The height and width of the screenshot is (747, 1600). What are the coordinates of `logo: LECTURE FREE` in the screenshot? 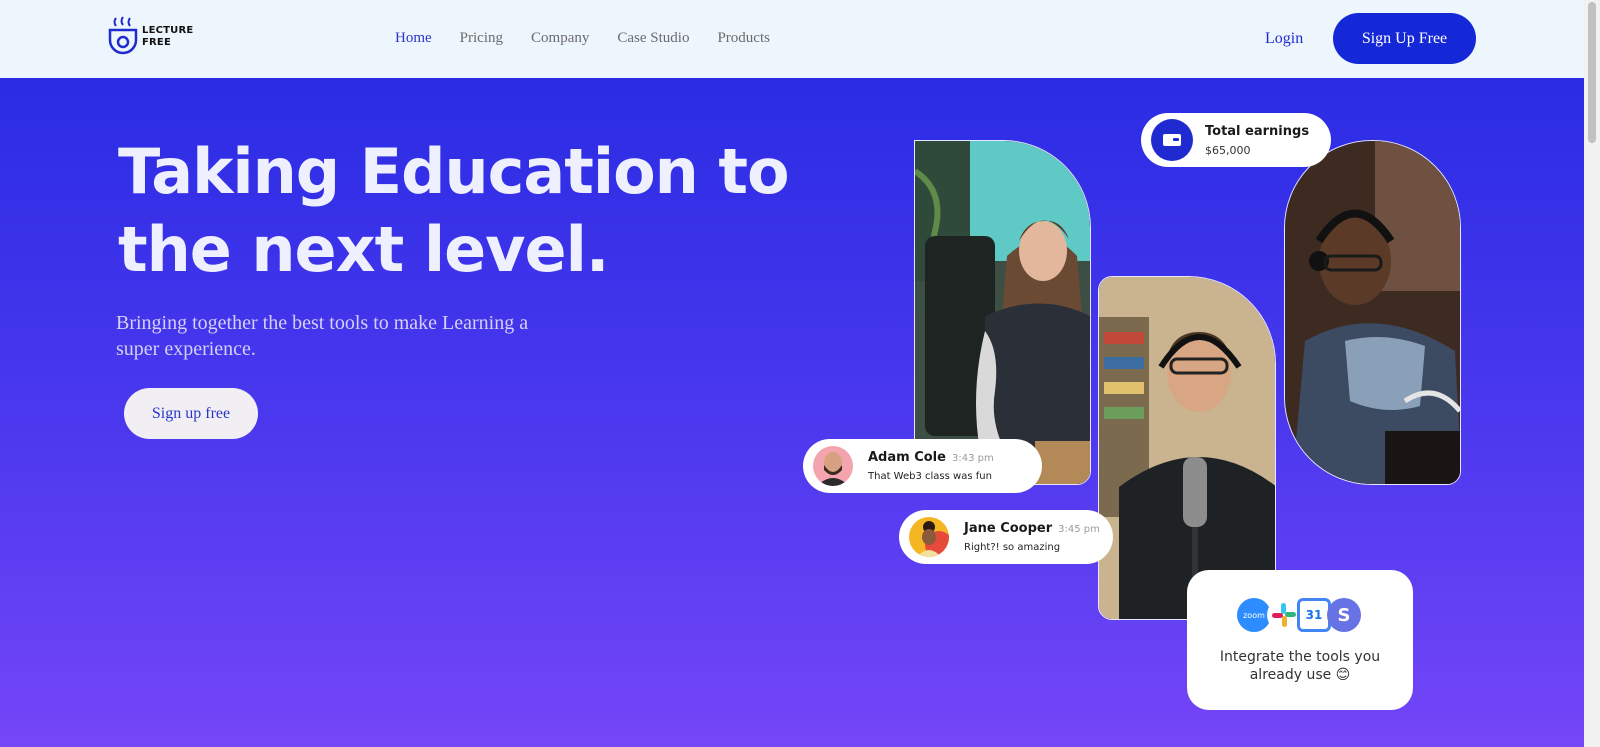 It's located at (150, 37).